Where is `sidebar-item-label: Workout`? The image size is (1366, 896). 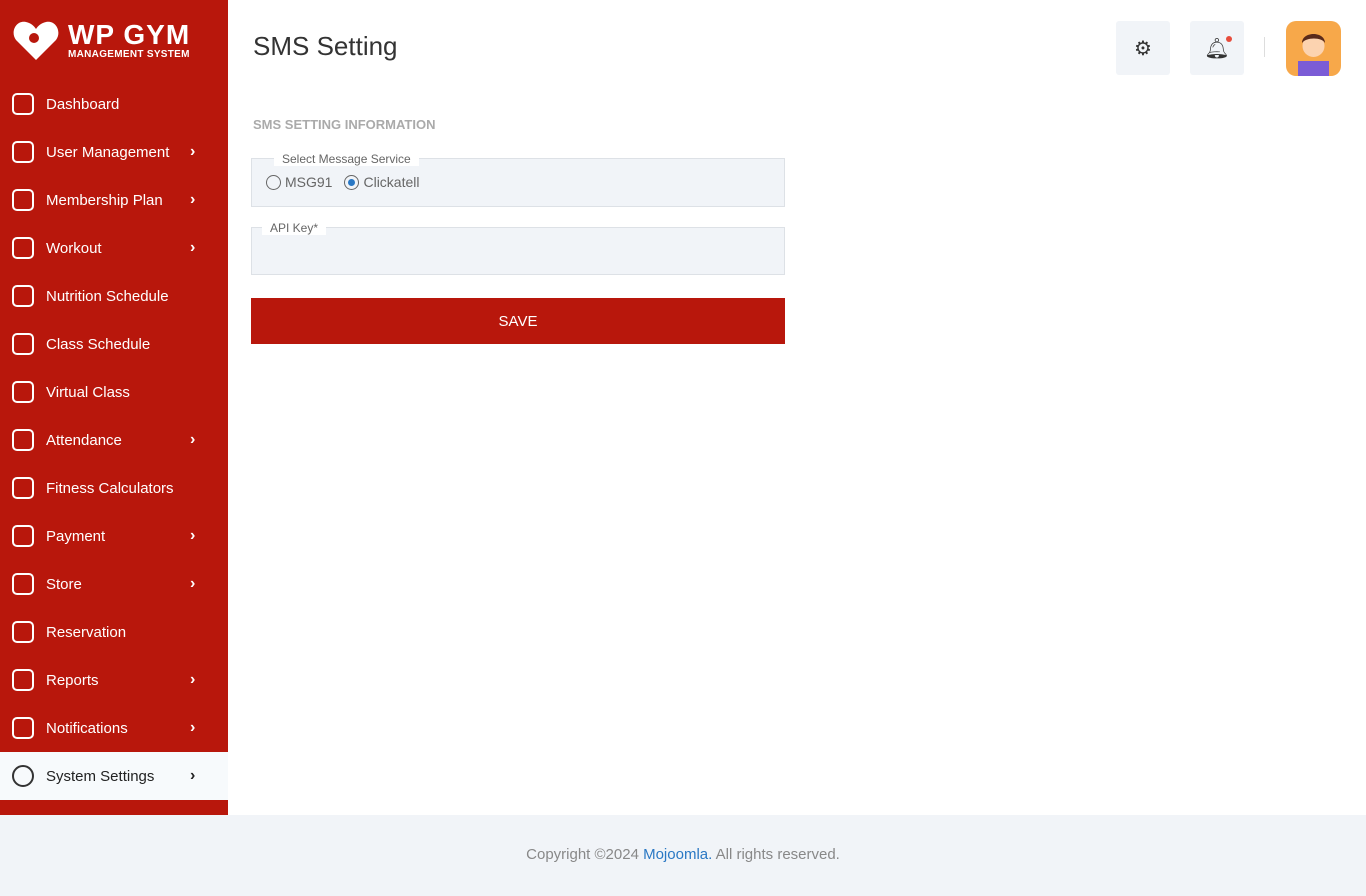
sidebar-item-label: Workout is located at coordinates (74, 248).